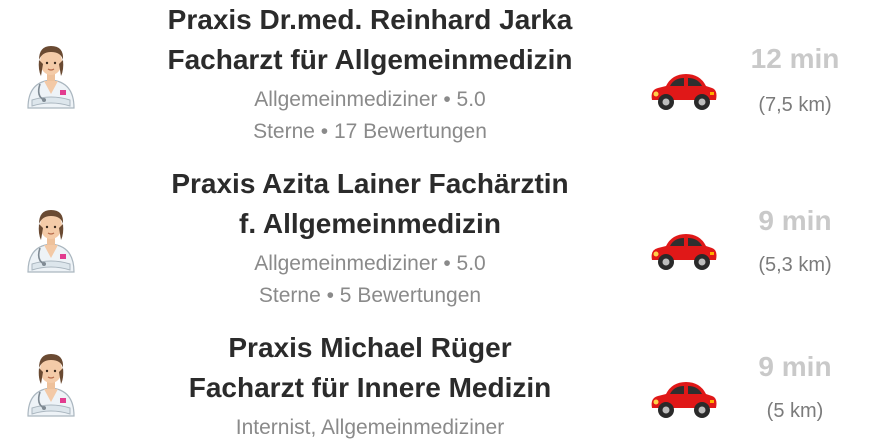  I want to click on practice-name-line1: Praxis Dr.med. Reinhard Jarka, so click(370, 19).